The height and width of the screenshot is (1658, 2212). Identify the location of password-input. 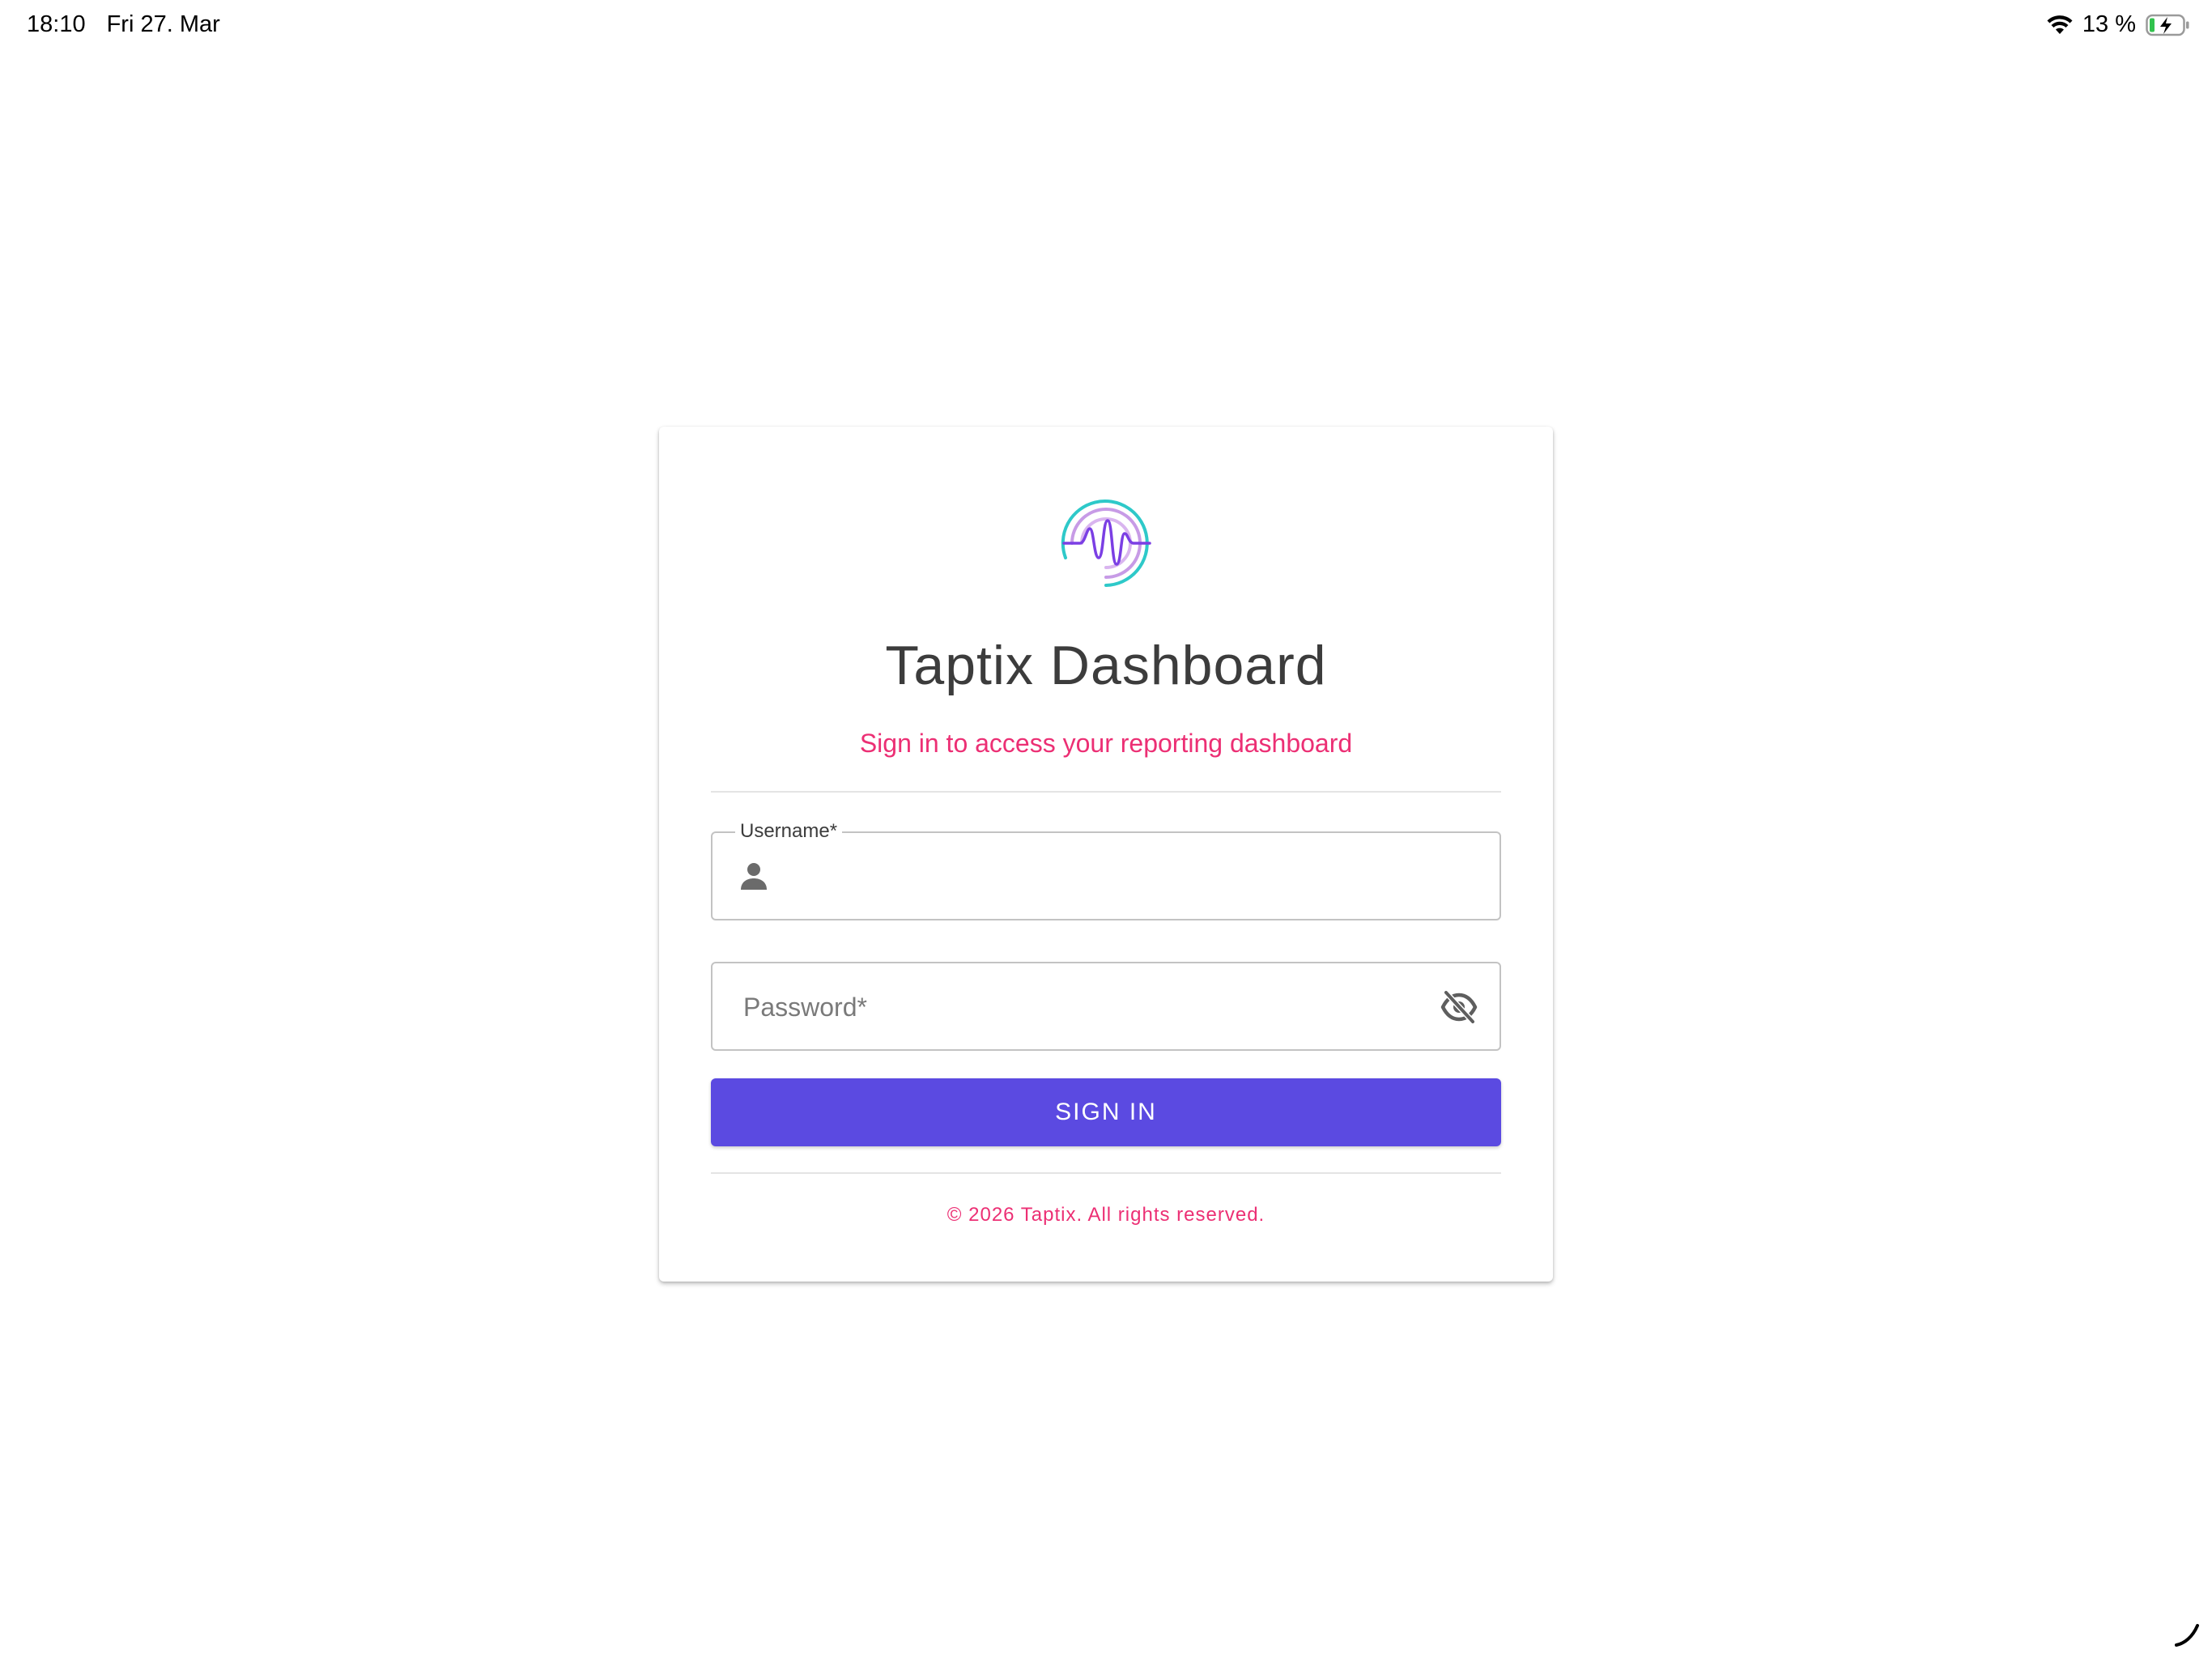
(1076, 1007).